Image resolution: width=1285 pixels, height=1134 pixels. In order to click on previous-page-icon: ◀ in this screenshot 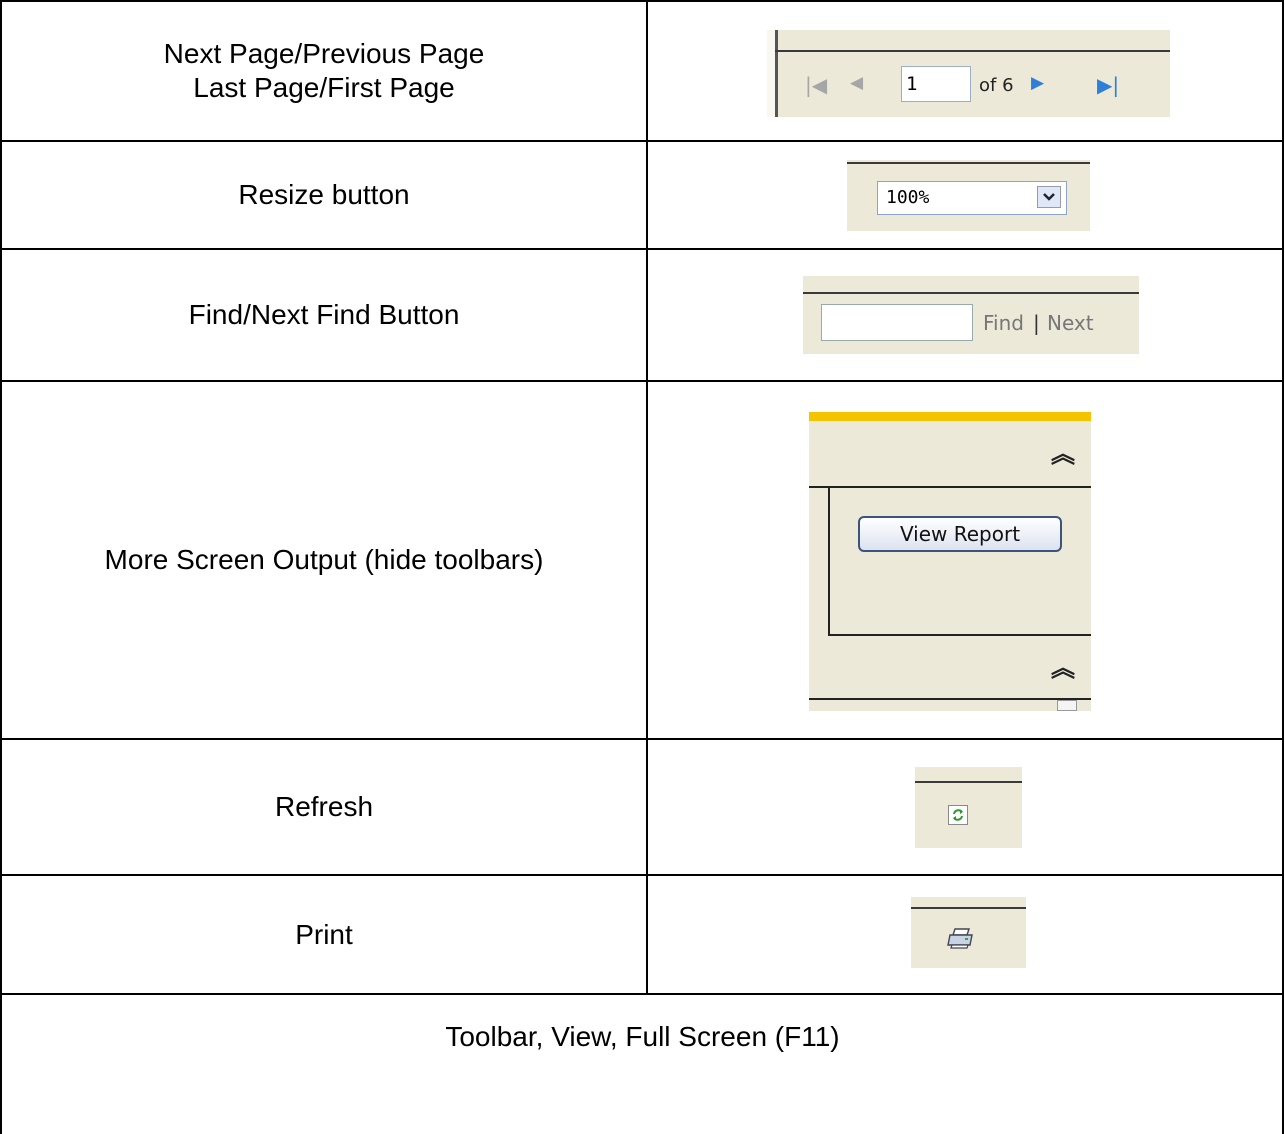, I will do `click(856, 83)`.